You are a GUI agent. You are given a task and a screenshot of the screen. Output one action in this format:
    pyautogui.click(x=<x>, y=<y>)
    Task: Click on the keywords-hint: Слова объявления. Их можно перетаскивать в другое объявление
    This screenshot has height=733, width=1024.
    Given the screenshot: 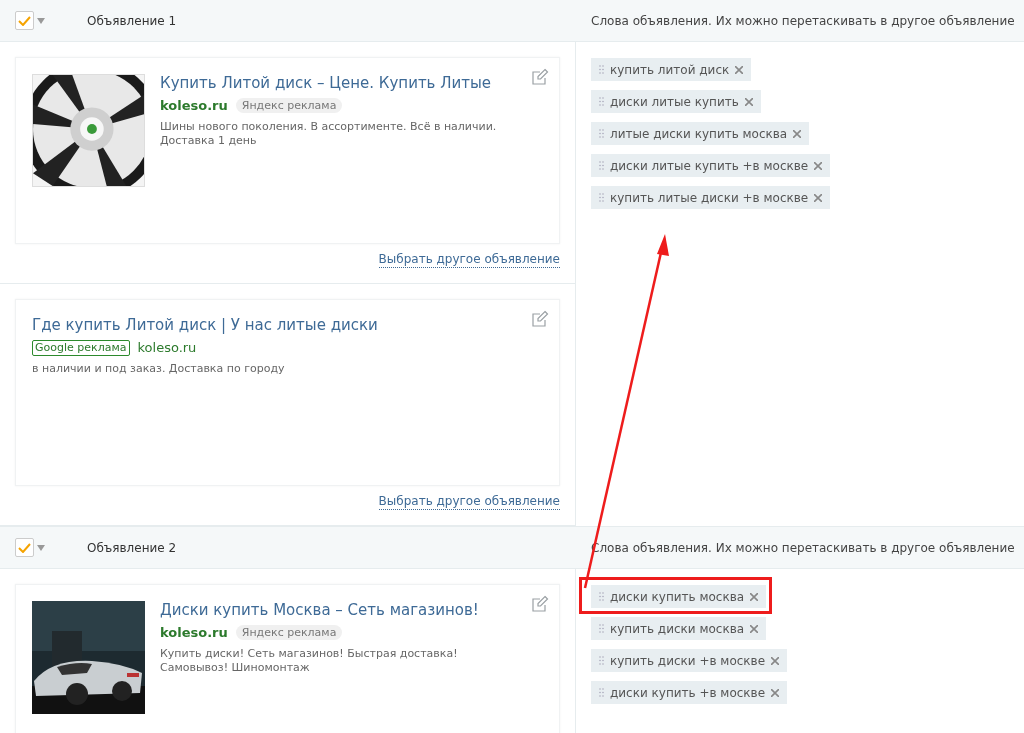 What is the action you would take?
    pyautogui.click(x=802, y=21)
    